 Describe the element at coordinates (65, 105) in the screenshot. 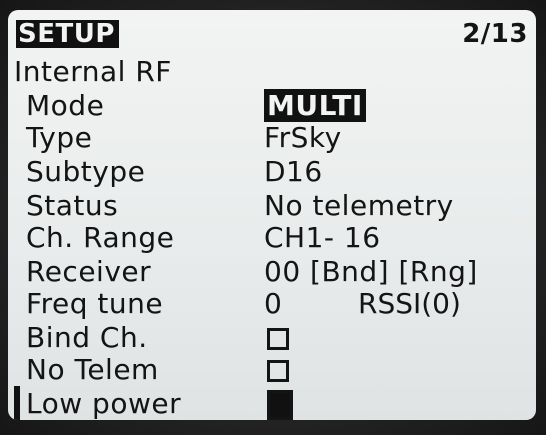

I see `mode-label: Mode` at that location.